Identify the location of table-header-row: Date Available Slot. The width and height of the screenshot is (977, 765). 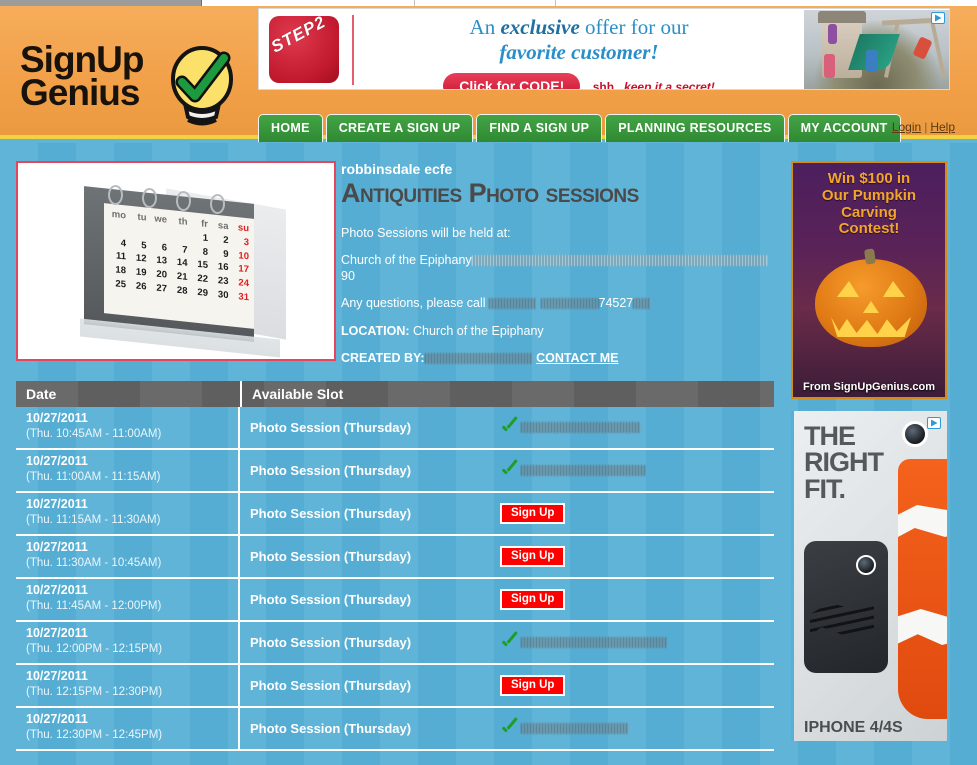
(395, 394).